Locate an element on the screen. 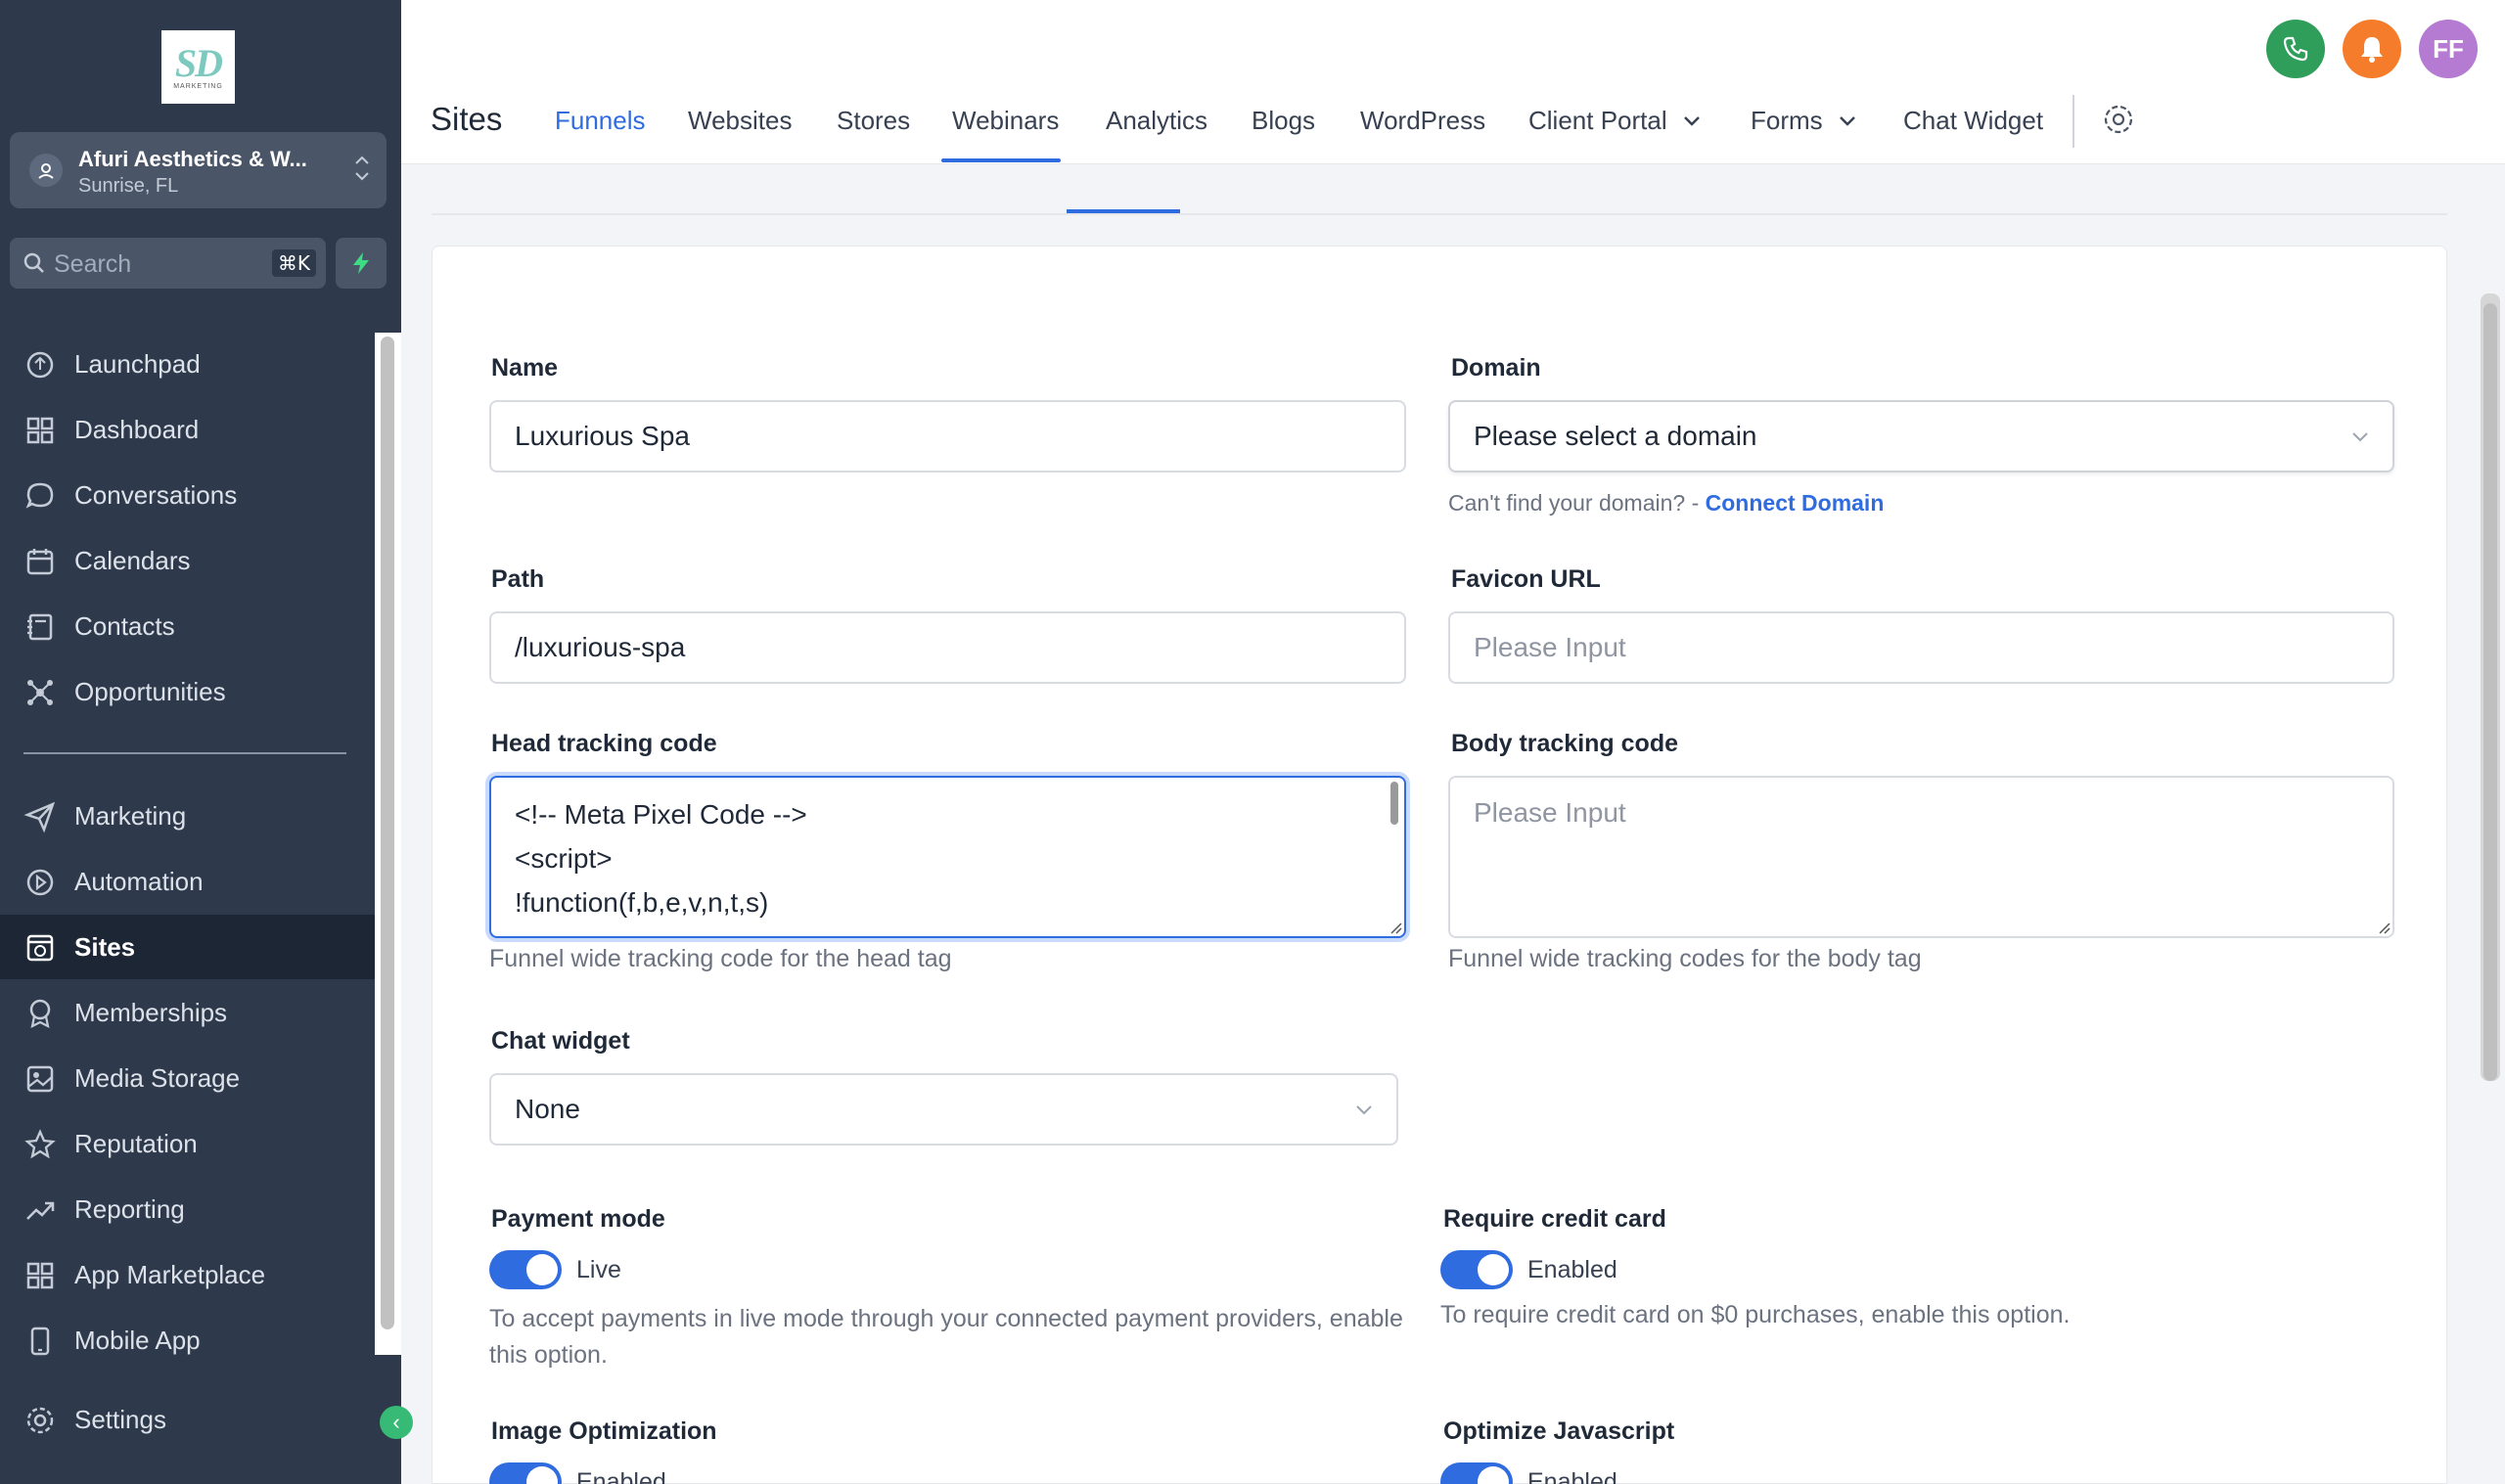  chat-icon is located at coordinates (39, 495).